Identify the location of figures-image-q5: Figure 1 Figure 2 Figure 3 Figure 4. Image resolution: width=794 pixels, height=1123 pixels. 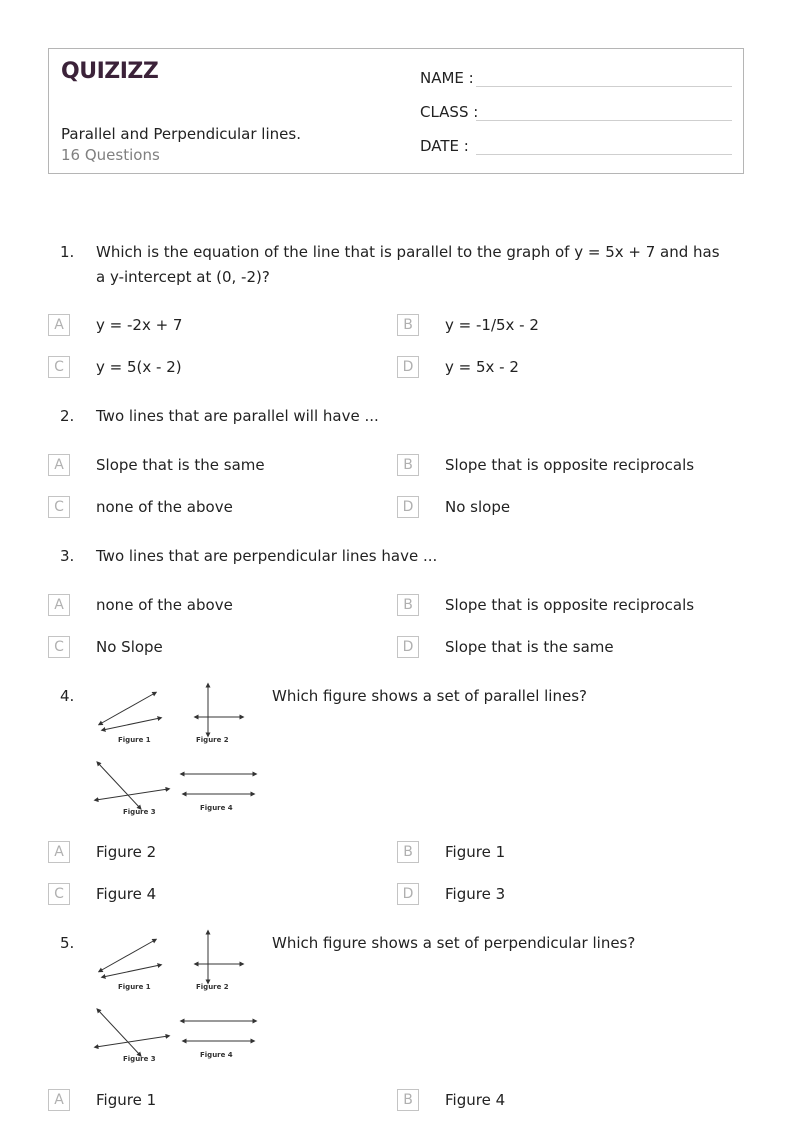
(175, 996).